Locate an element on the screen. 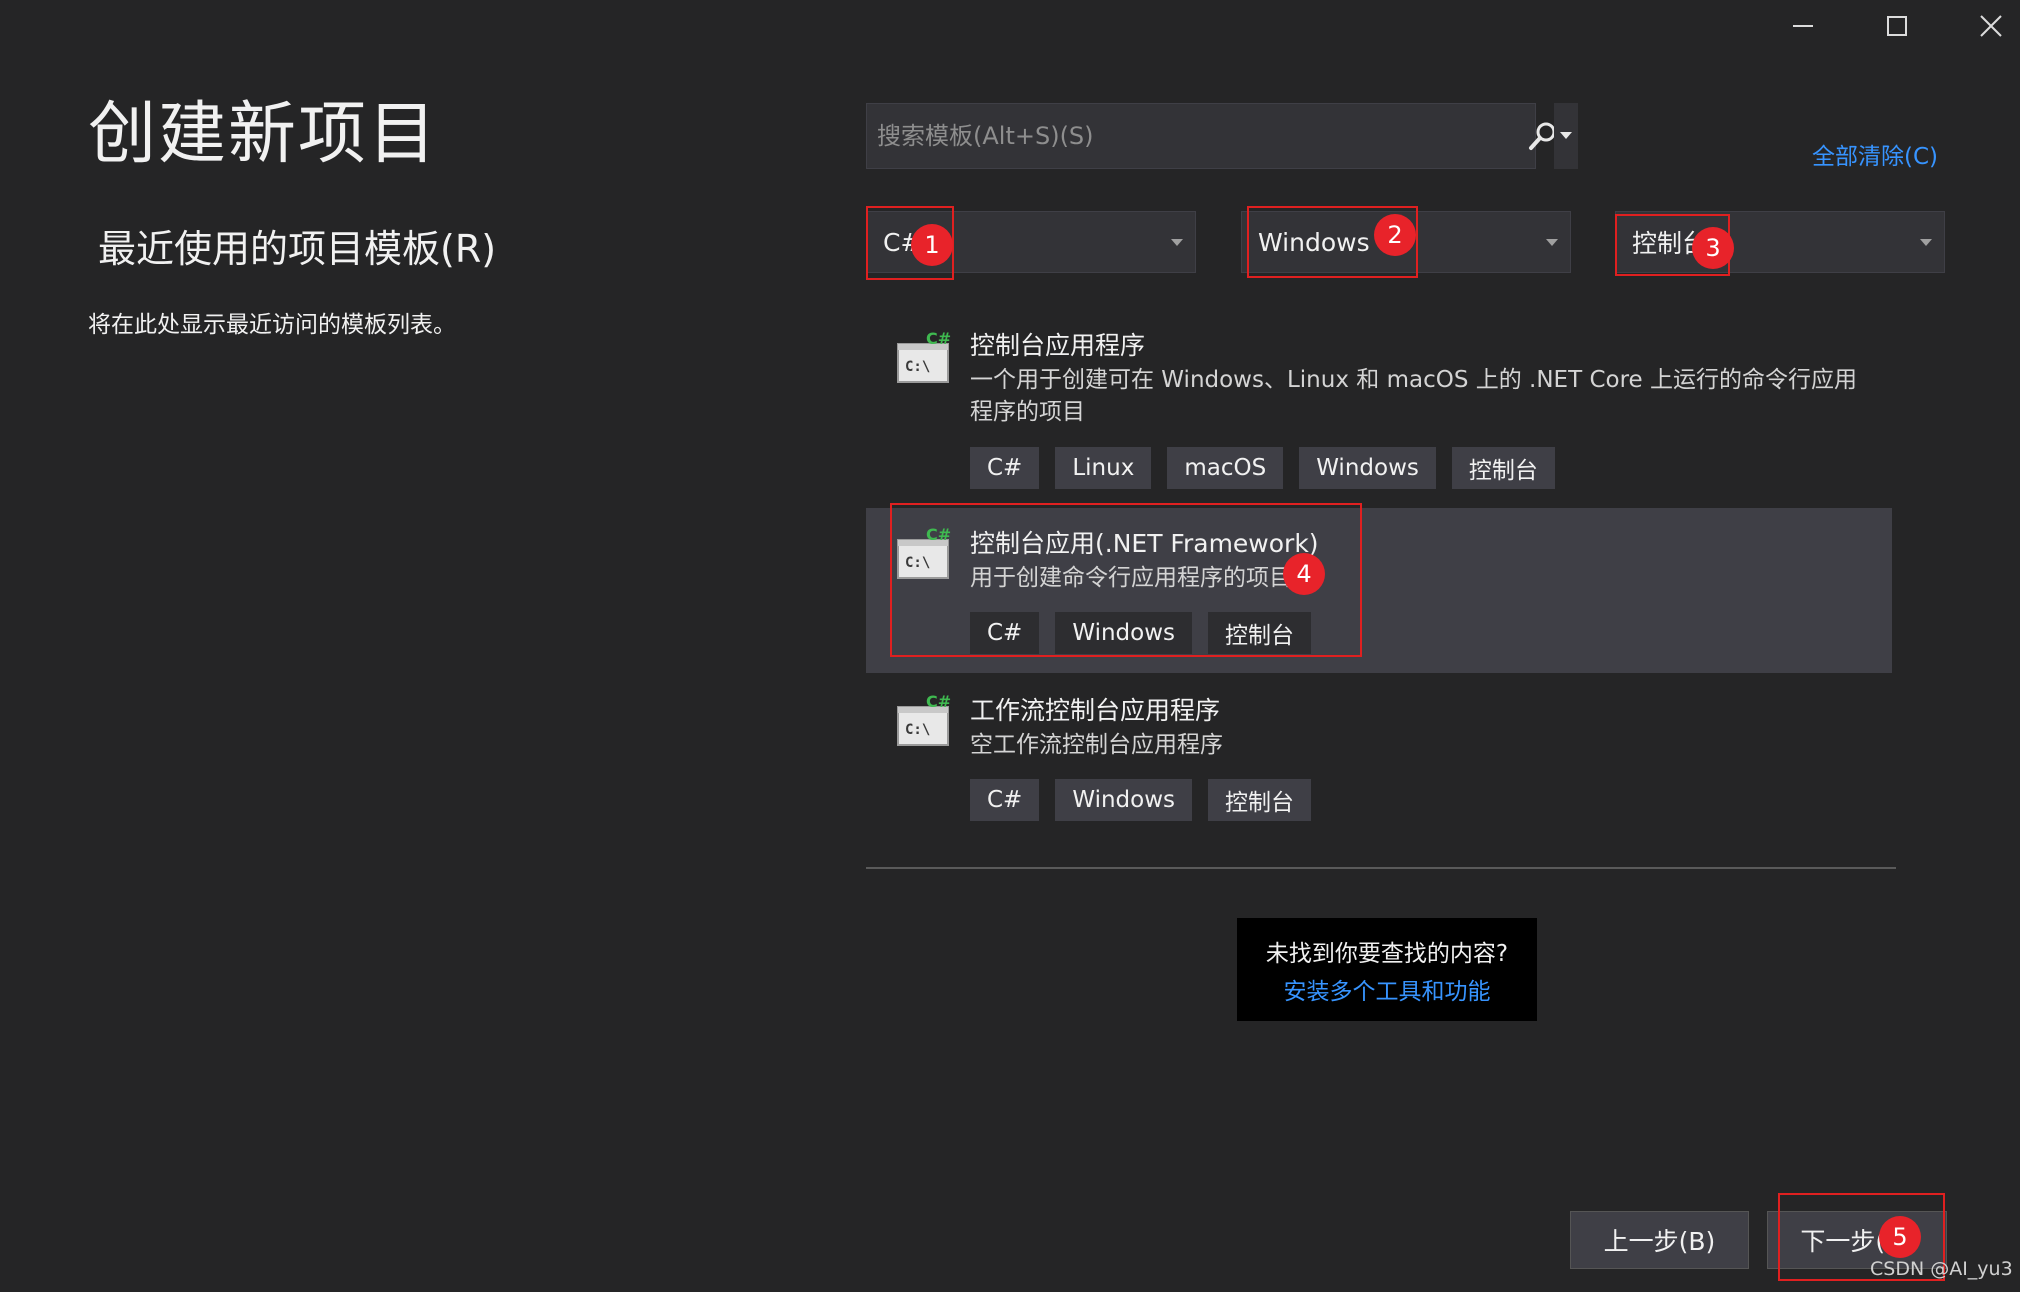 This screenshot has width=2020, height=1292. recent-templates-header: 最近使用的项目模板(R) is located at coordinates (297, 249).